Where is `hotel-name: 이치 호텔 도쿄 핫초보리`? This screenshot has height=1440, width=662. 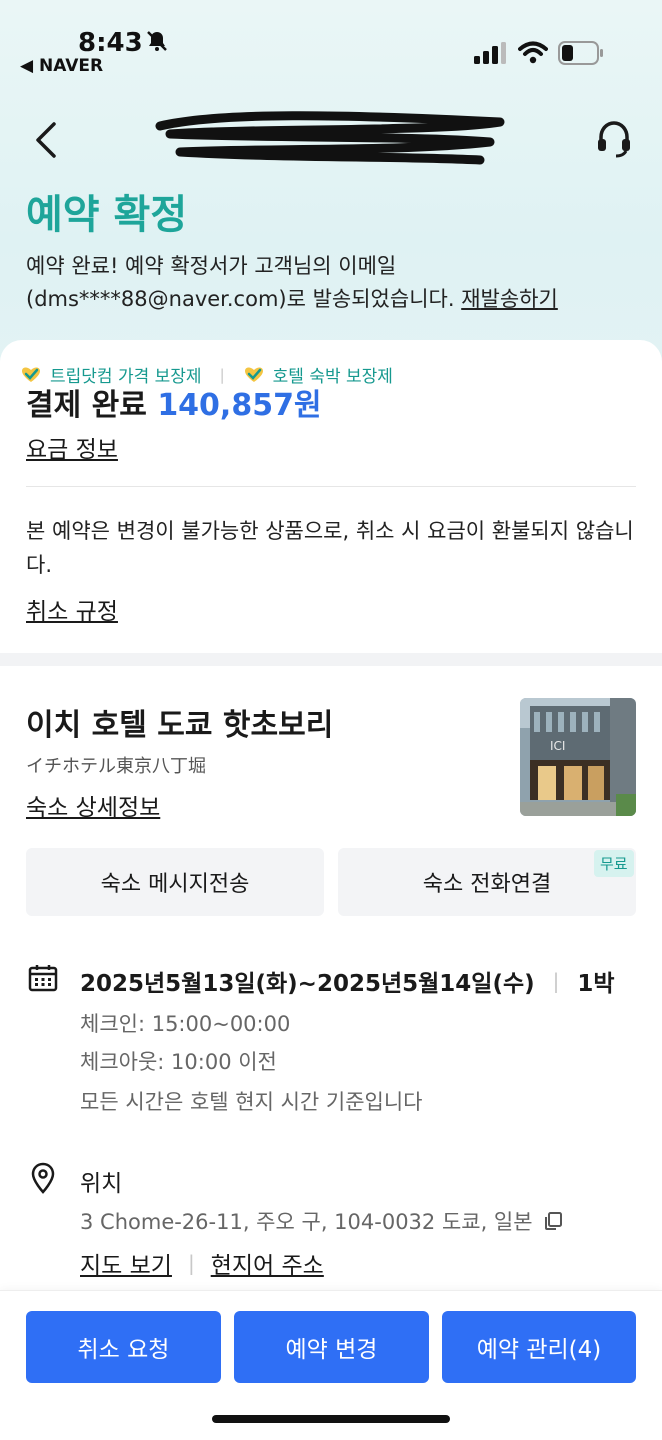
hotel-name: 이치 호텔 도쿄 핫초보리 is located at coordinates (180, 725).